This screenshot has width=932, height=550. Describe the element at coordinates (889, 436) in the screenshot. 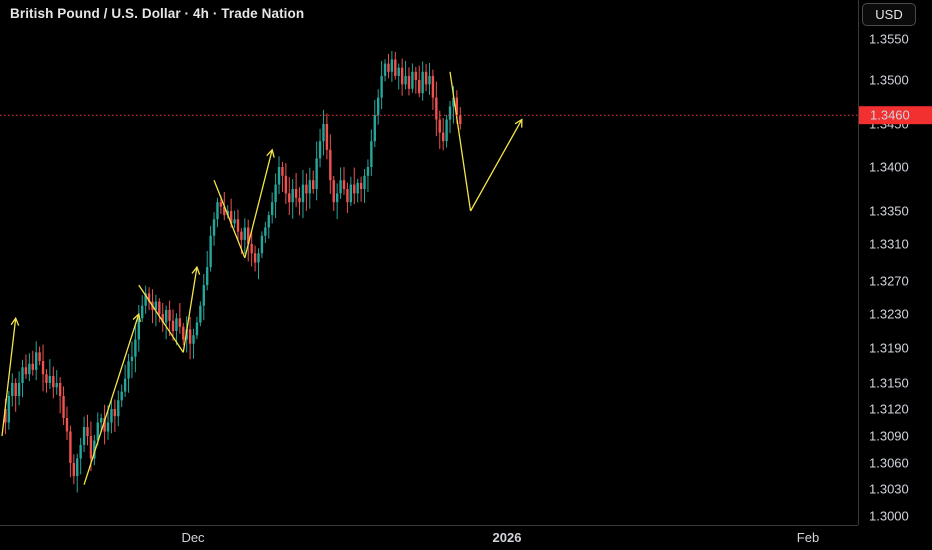

I see `y-tick-label: 1.3090` at that location.